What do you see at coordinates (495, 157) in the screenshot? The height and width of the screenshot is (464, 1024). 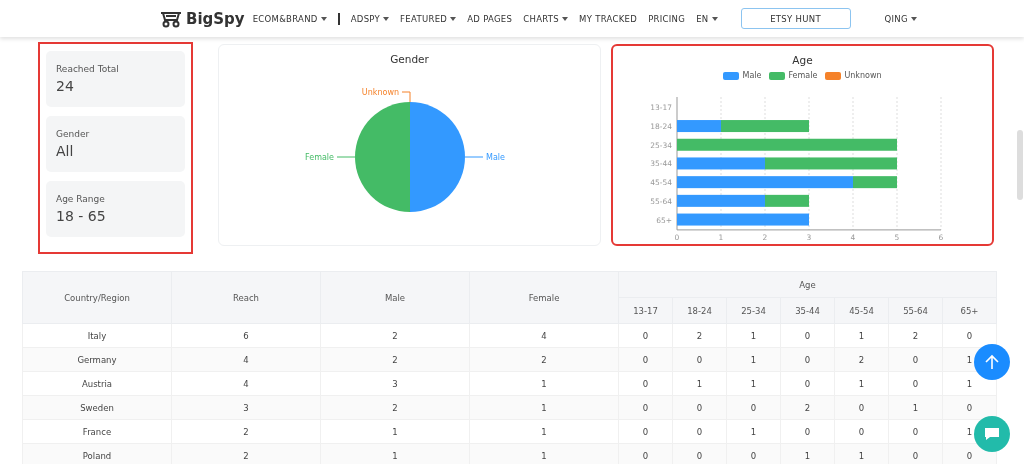 I see `slice-label: Male` at bounding box center [495, 157].